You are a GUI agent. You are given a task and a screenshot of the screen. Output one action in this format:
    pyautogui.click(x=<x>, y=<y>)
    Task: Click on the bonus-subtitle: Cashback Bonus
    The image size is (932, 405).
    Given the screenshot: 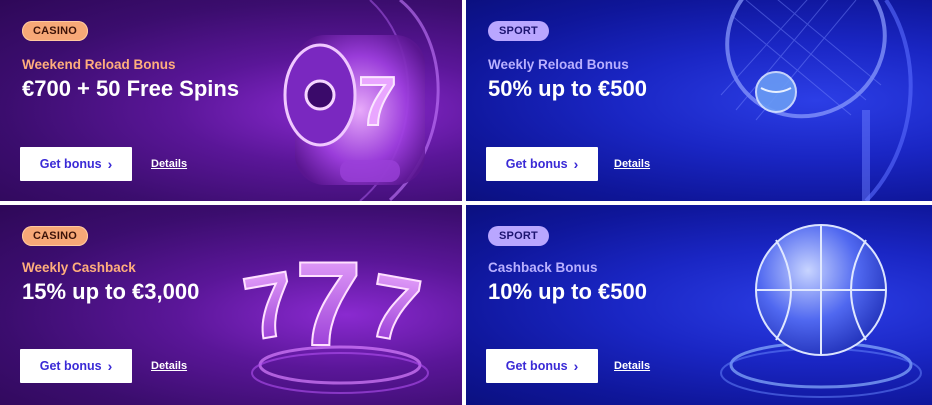 What is the action you would take?
    pyautogui.click(x=543, y=267)
    